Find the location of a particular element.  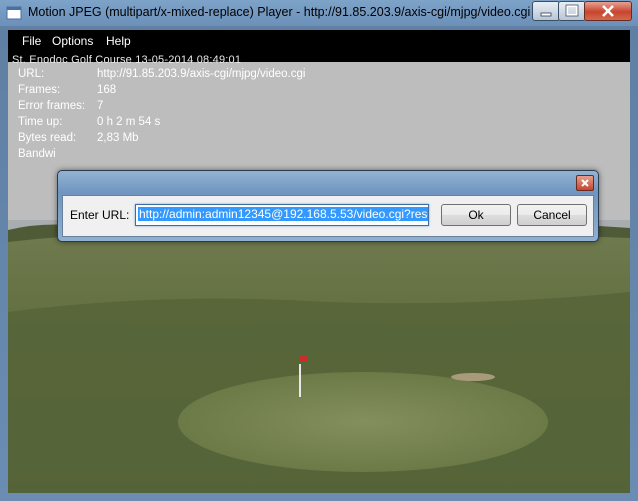

stat-label: URL: is located at coordinates (31, 74).